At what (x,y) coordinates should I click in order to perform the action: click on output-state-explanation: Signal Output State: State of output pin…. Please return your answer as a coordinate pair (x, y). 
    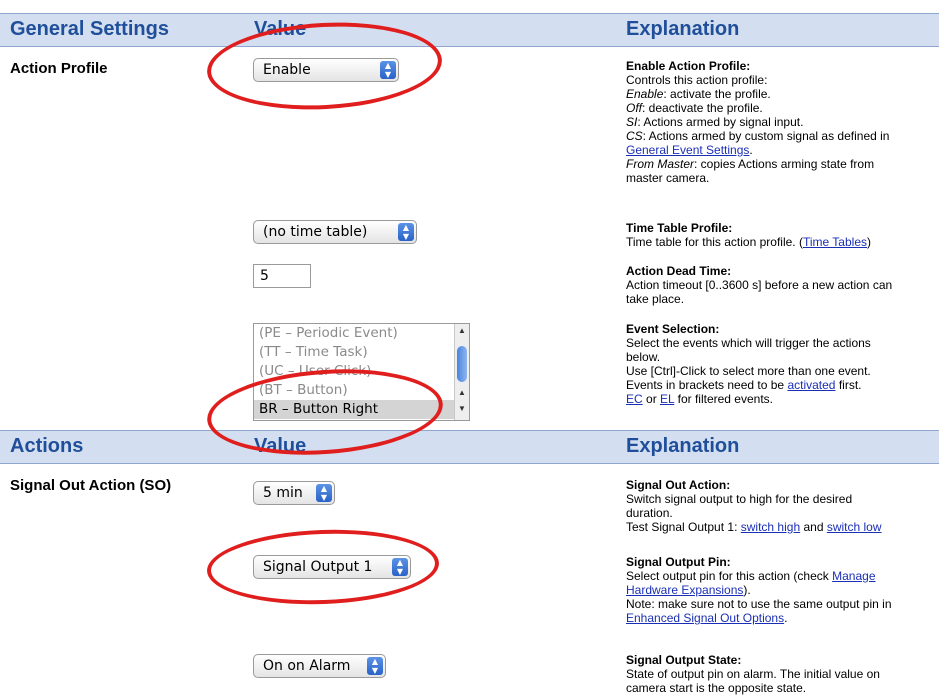
    Looking at the image, I should click on (782, 674).